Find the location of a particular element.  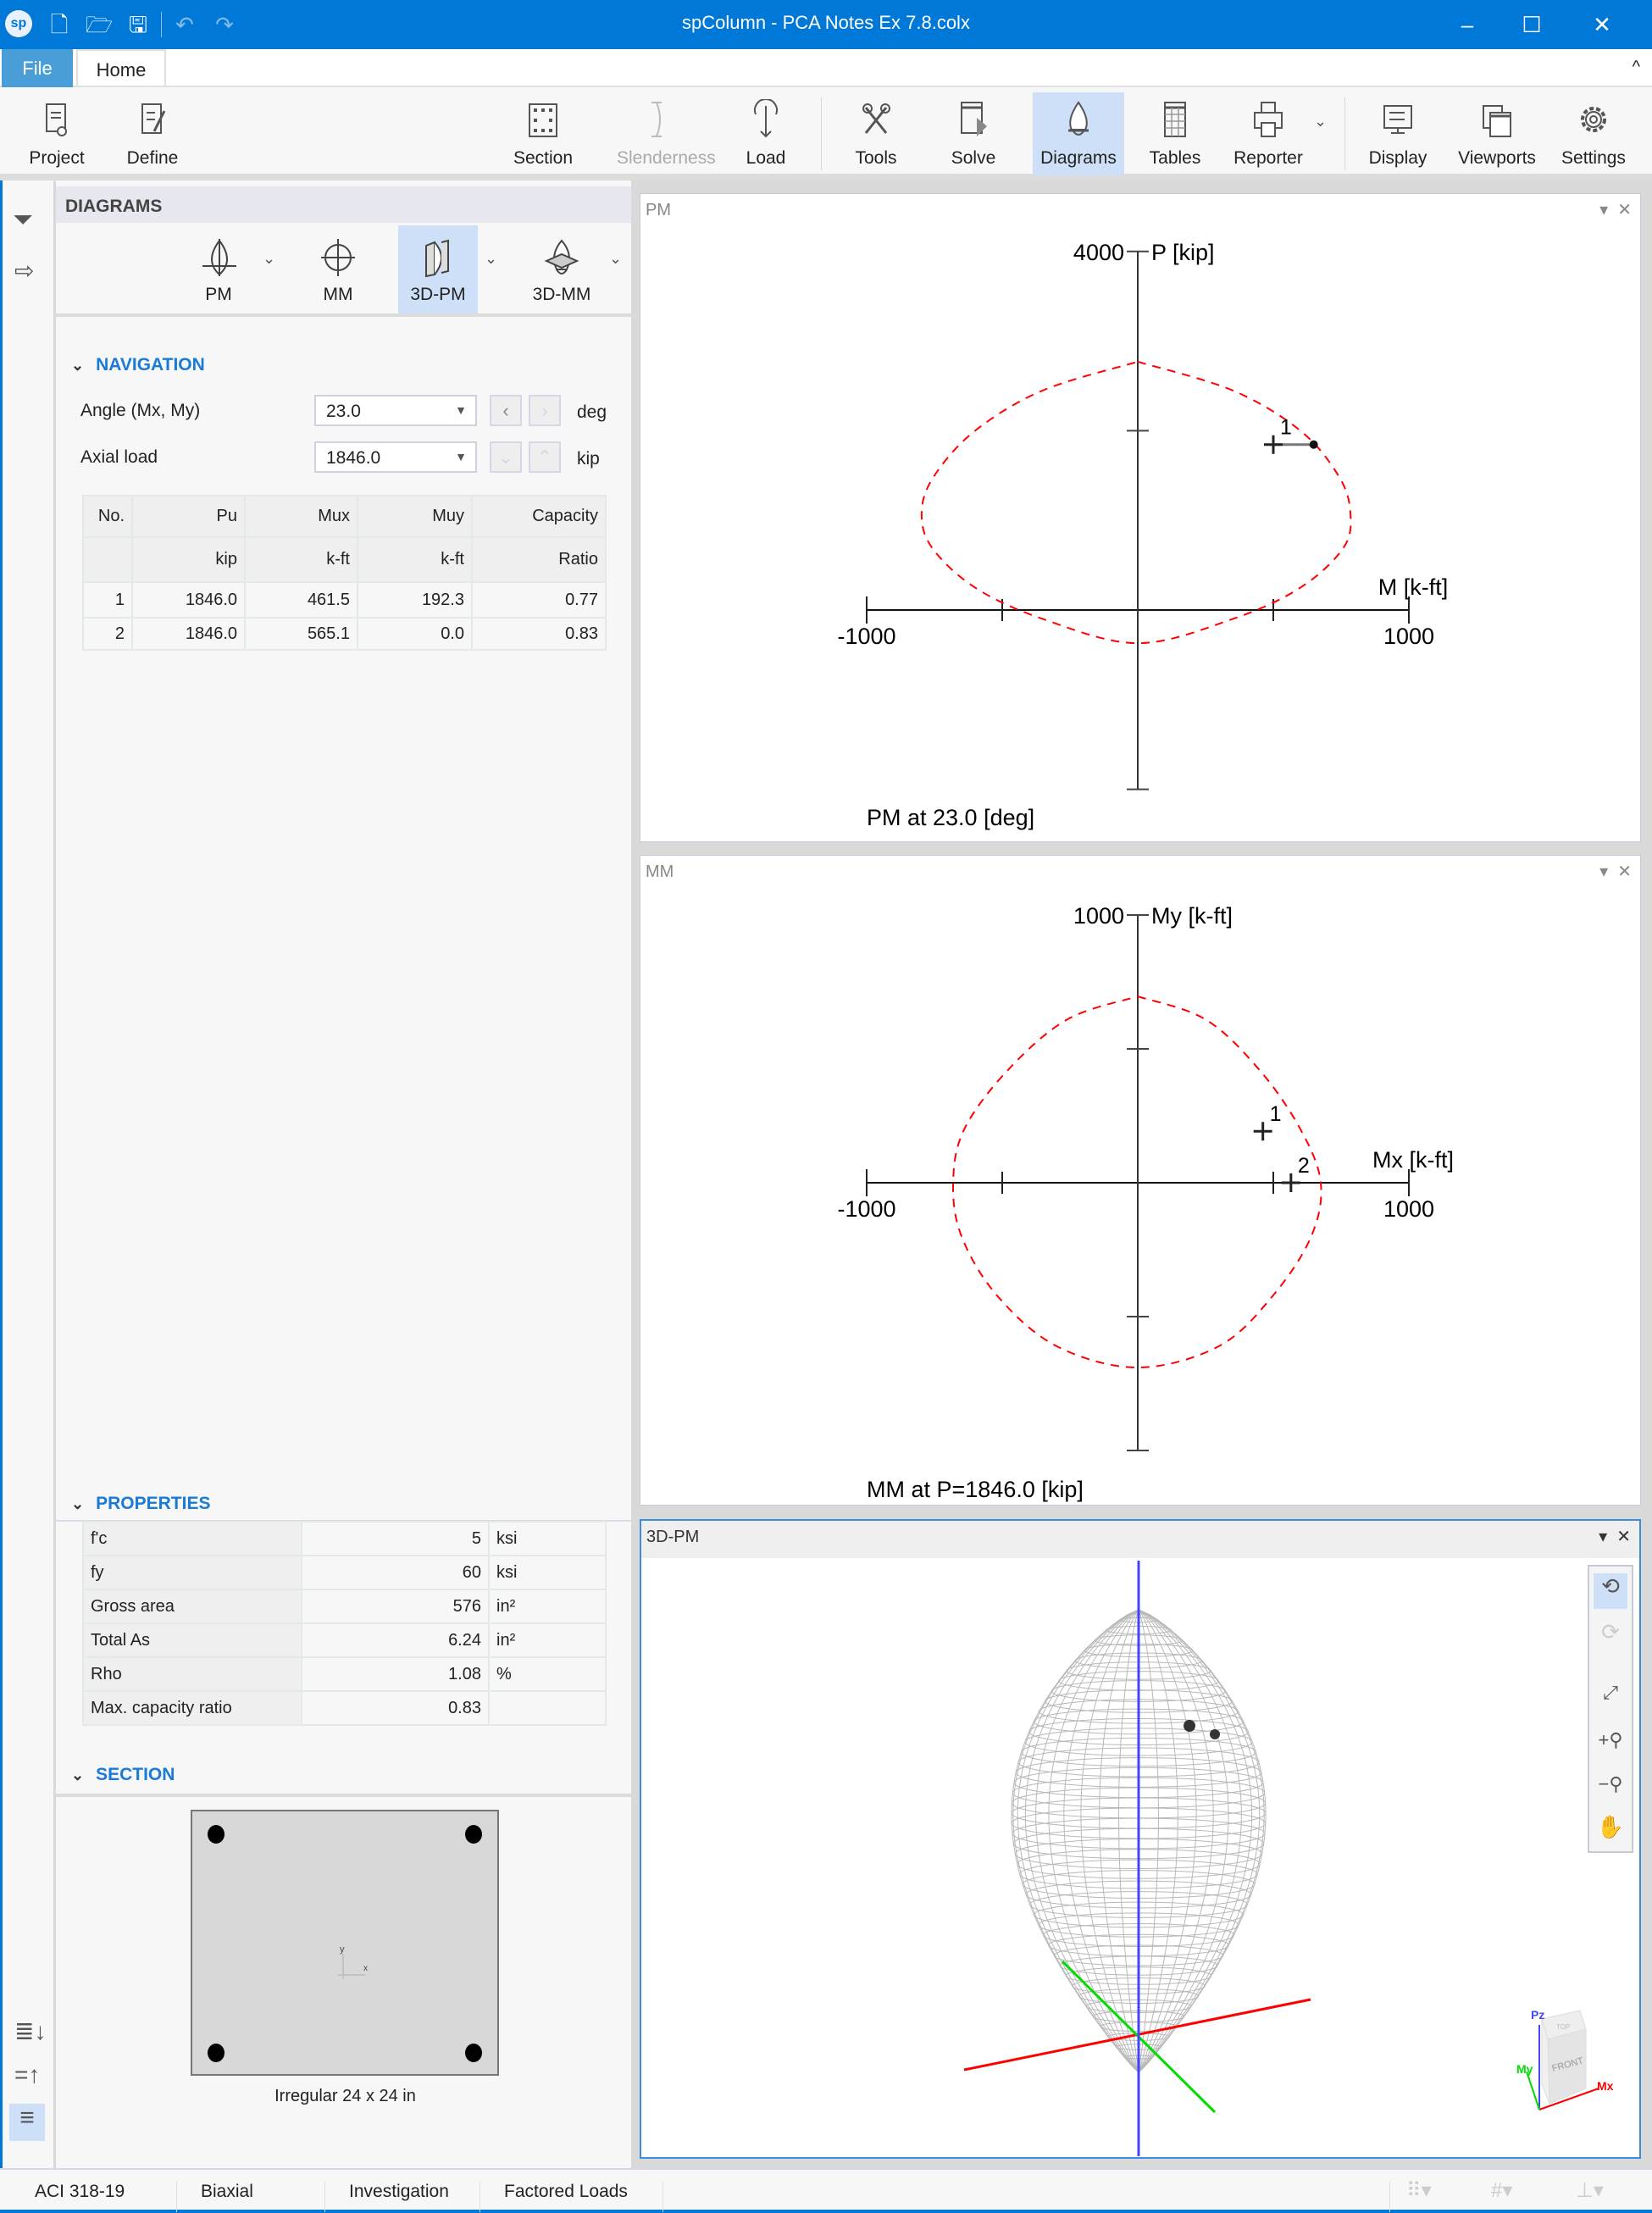

project-button: Project is located at coordinates (57, 133).